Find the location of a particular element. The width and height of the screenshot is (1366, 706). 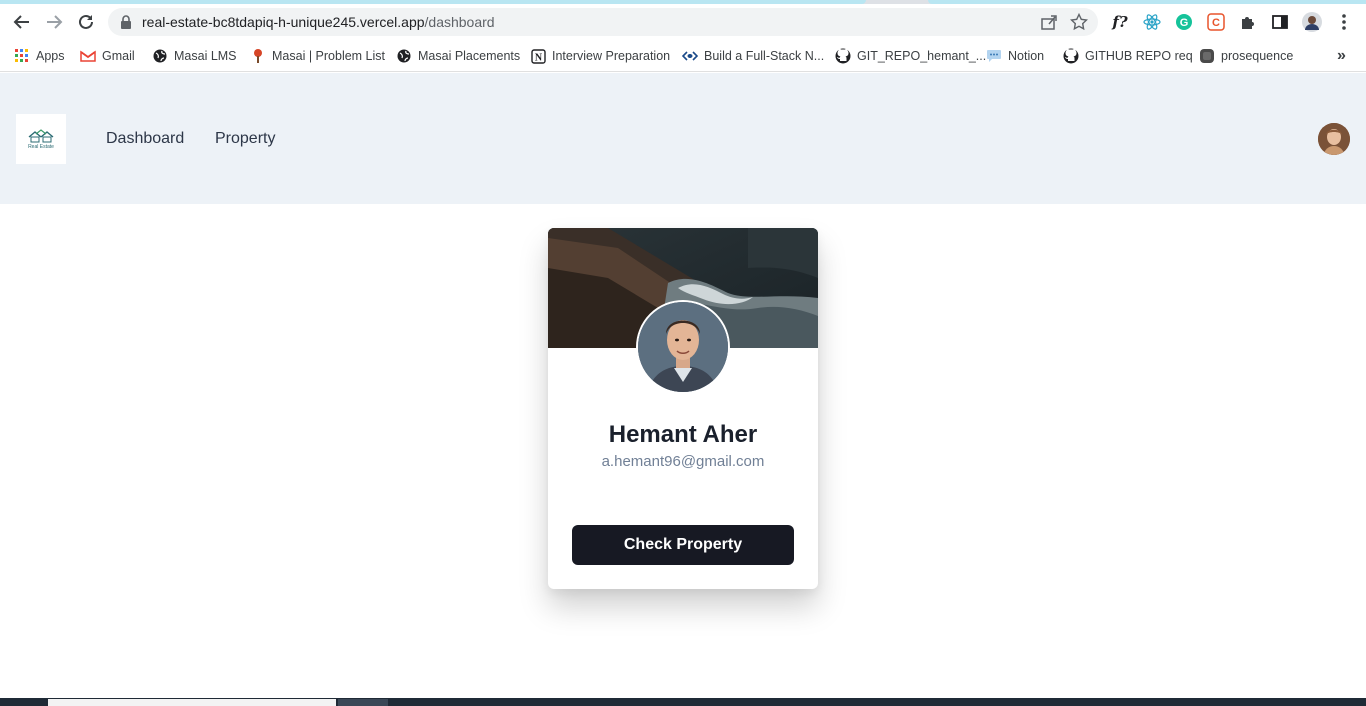

reload-icon is located at coordinates (86, 21).